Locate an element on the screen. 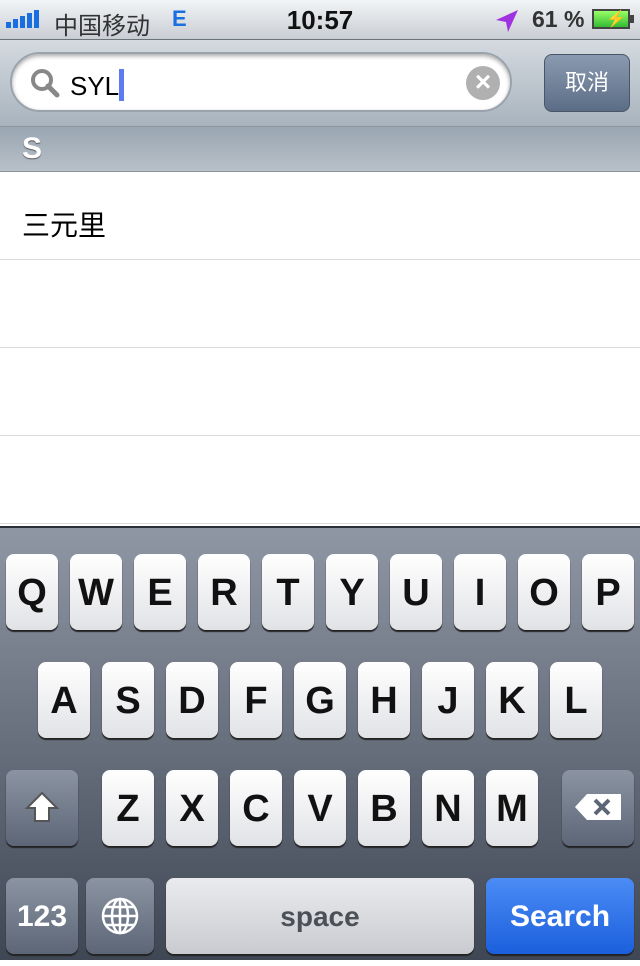  key-q: Q is located at coordinates (32, 592).